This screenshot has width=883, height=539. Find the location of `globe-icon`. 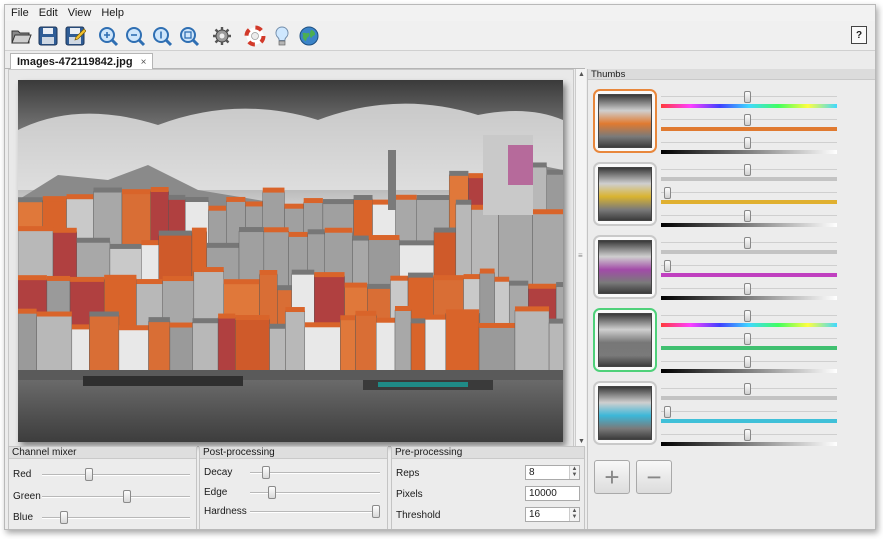

globe-icon is located at coordinates (309, 36).